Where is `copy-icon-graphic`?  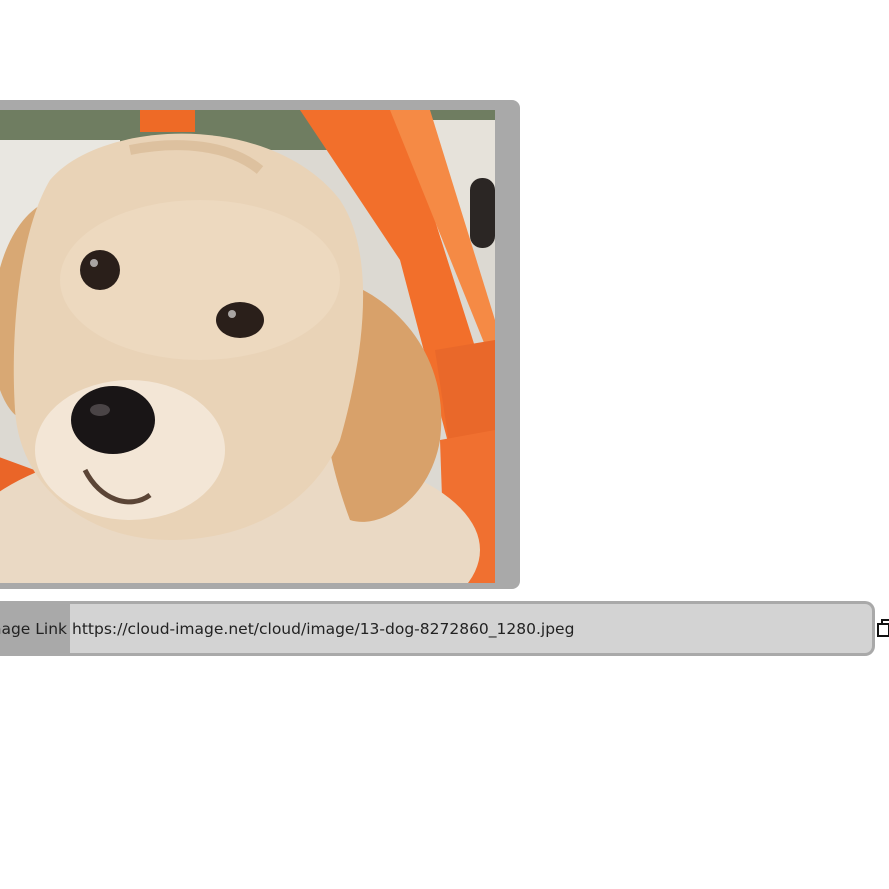 copy-icon-graphic is located at coordinates (883, 628).